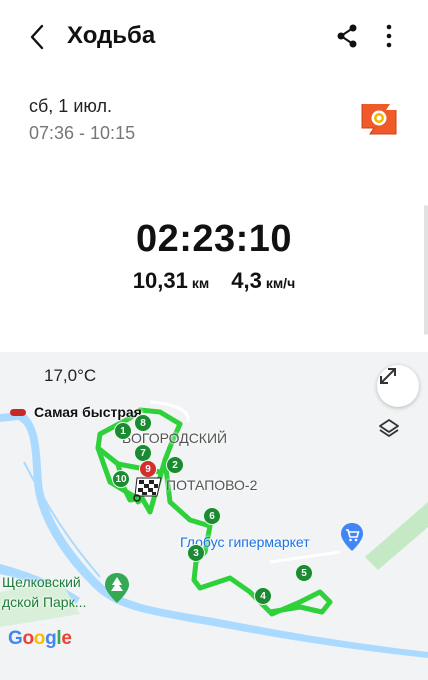  What do you see at coordinates (214, 239) in the screenshot?
I see `workout-duration: 02:23:10` at bounding box center [214, 239].